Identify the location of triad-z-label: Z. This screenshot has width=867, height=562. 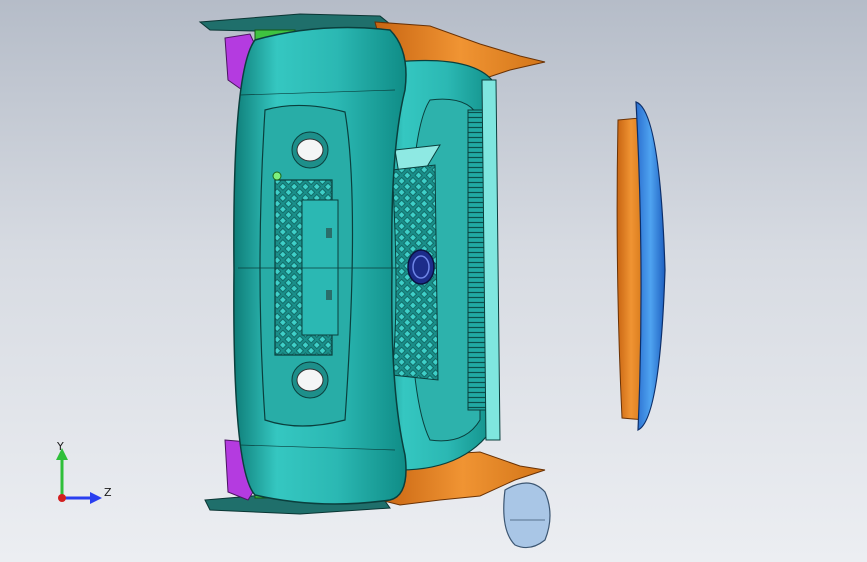
(108, 492).